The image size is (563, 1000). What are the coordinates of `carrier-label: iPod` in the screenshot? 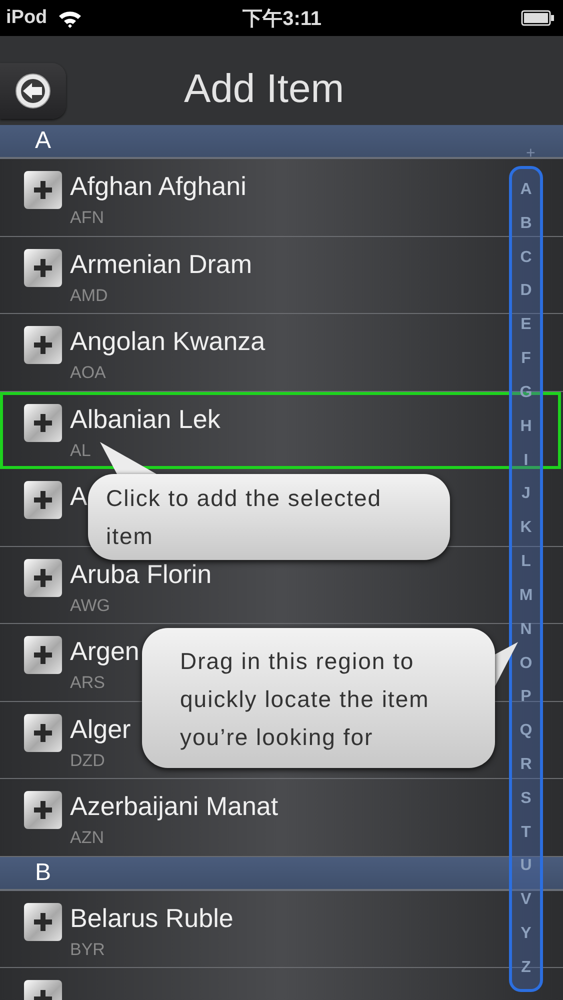 It's located at (27, 18).